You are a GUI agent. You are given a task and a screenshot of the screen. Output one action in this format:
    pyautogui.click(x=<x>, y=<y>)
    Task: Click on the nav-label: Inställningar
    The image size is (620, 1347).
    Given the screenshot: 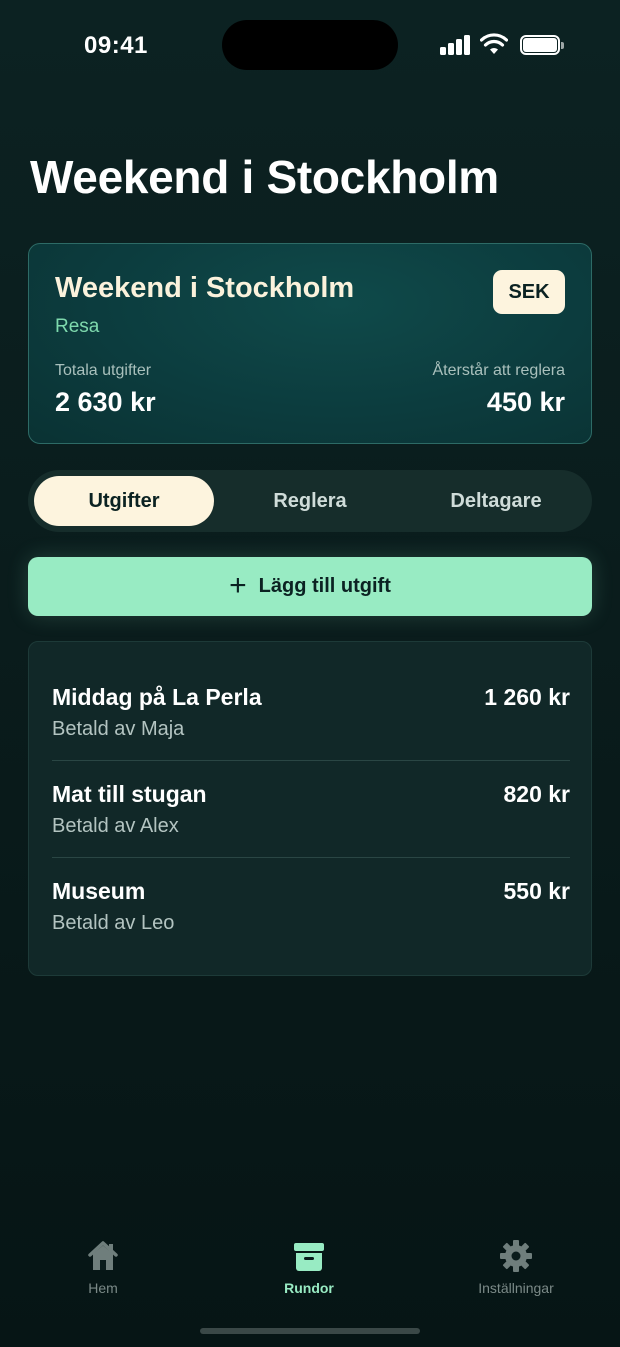 What is the action you would take?
    pyautogui.click(x=516, y=1288)
    